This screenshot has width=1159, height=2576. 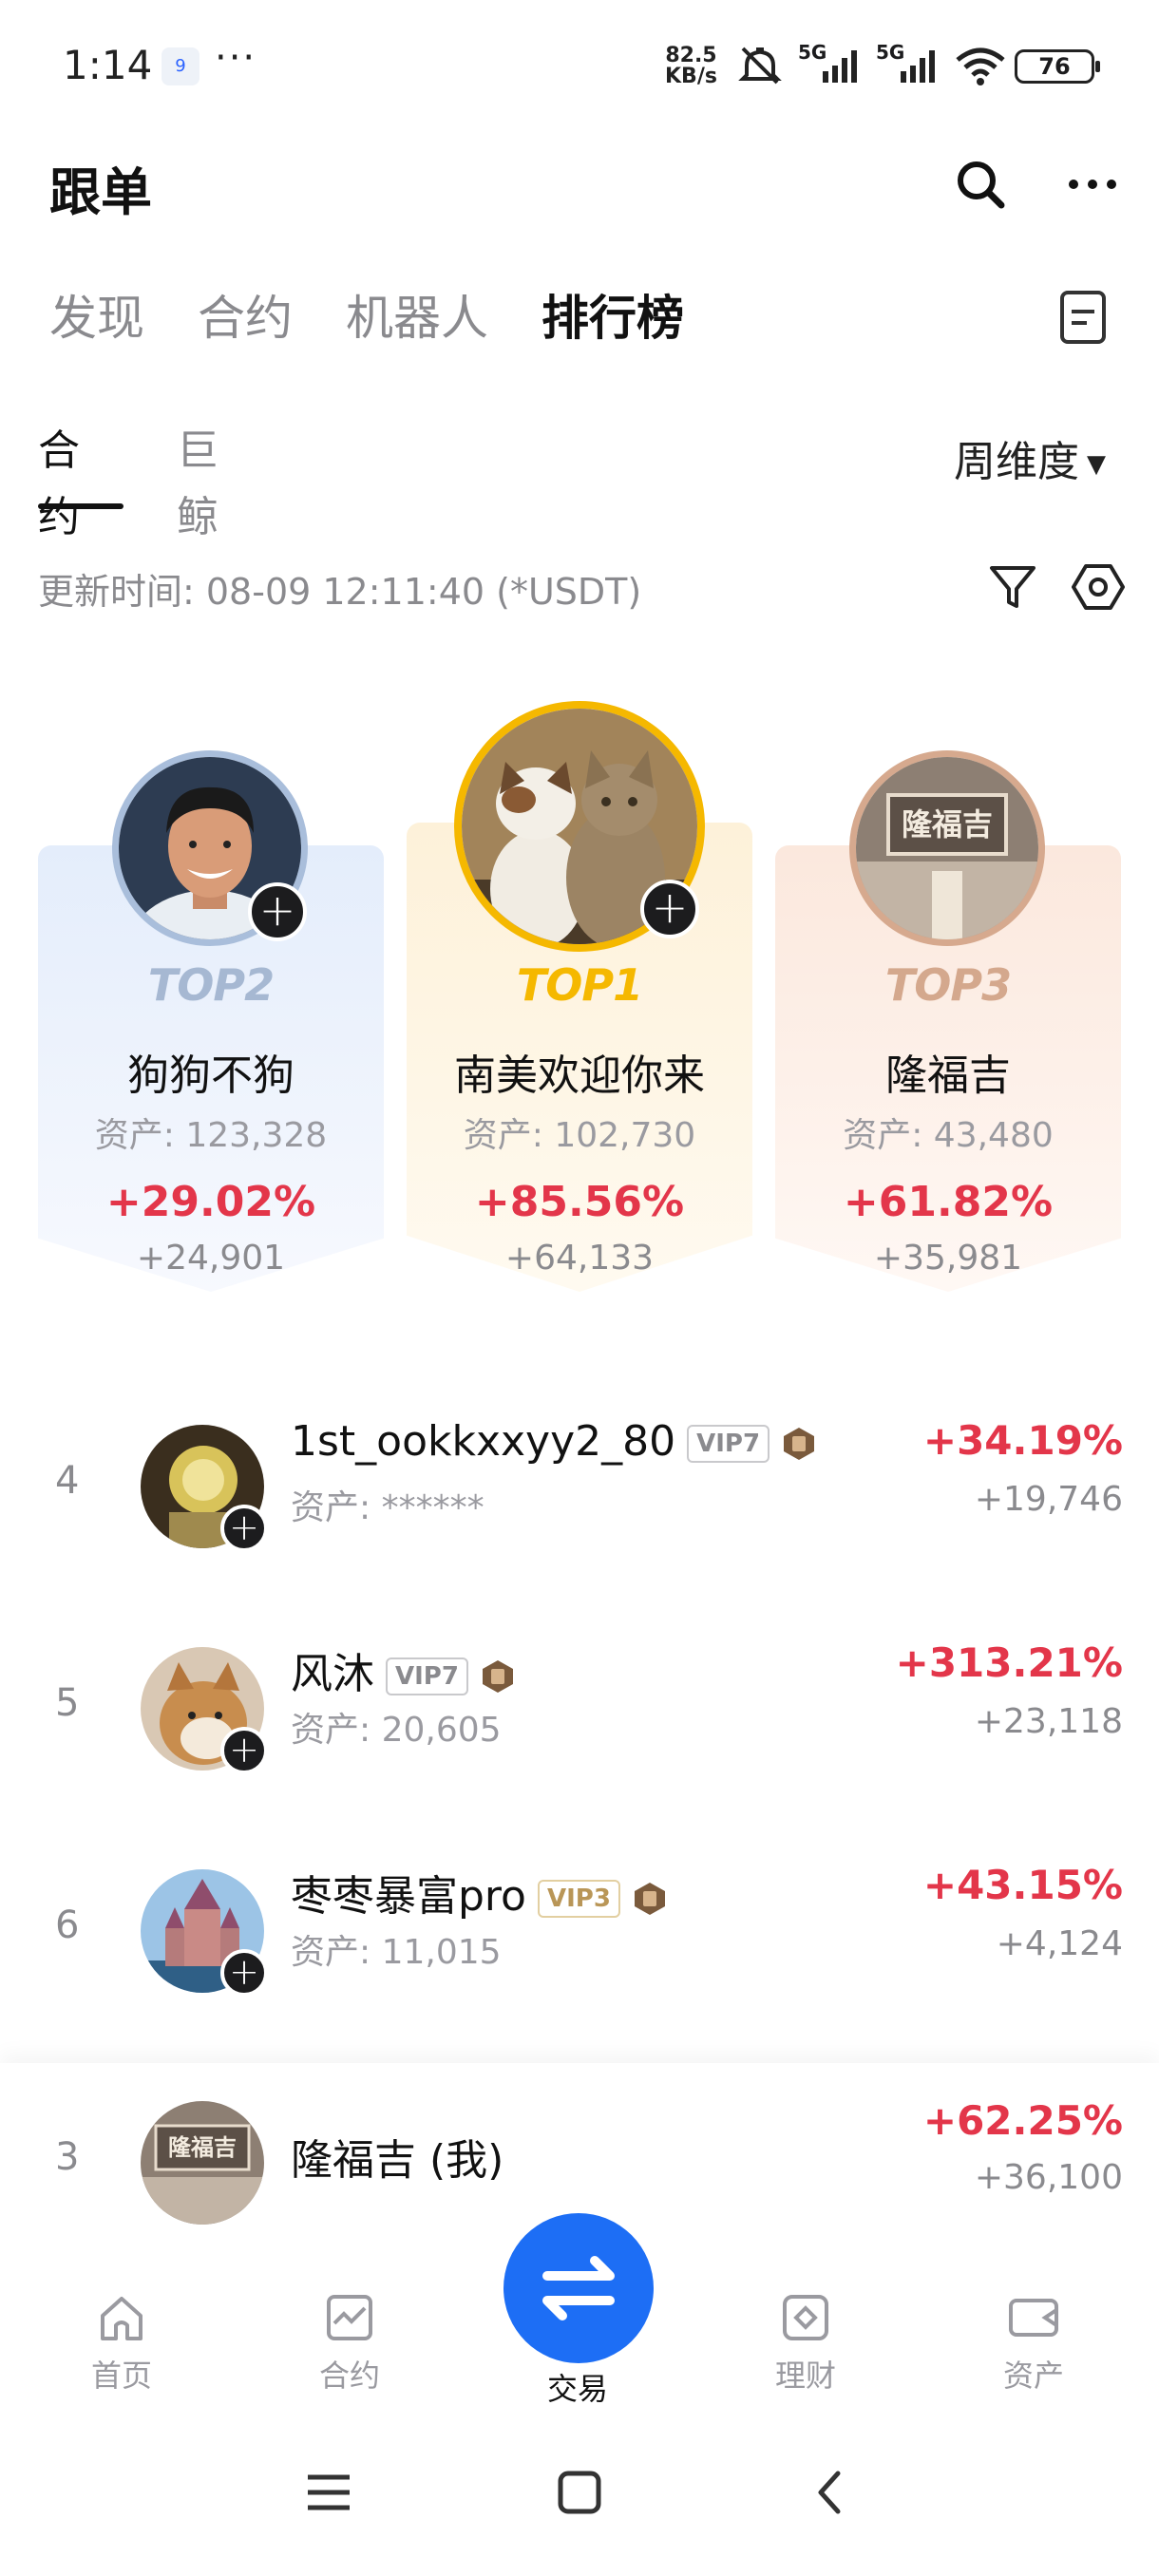 What do you see at coordinates (236, 58) in the screenshot?
I see `more-notifications-icon: ···` at bounding box center [236, 58].